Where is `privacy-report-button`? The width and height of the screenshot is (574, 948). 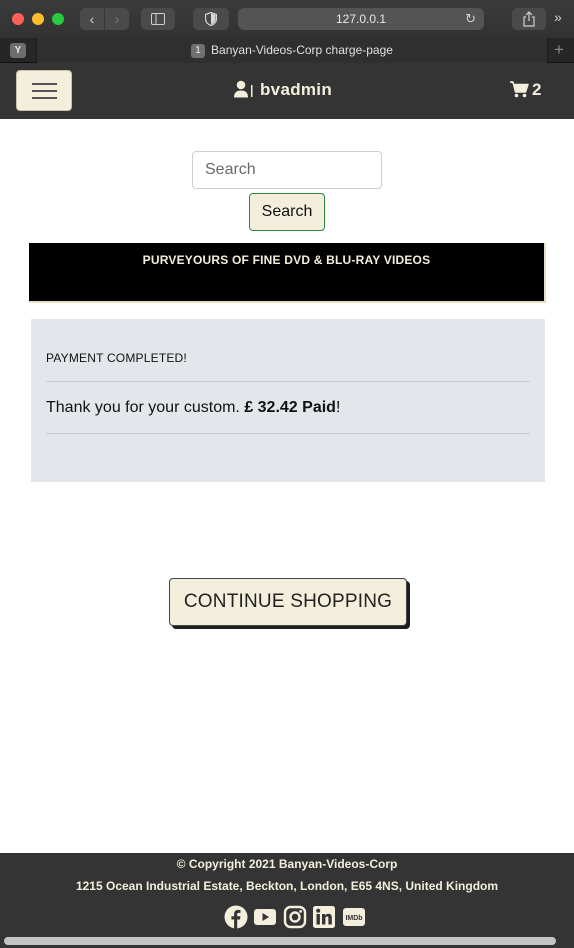 privacy-report-button is located at coordinates (211, 19).